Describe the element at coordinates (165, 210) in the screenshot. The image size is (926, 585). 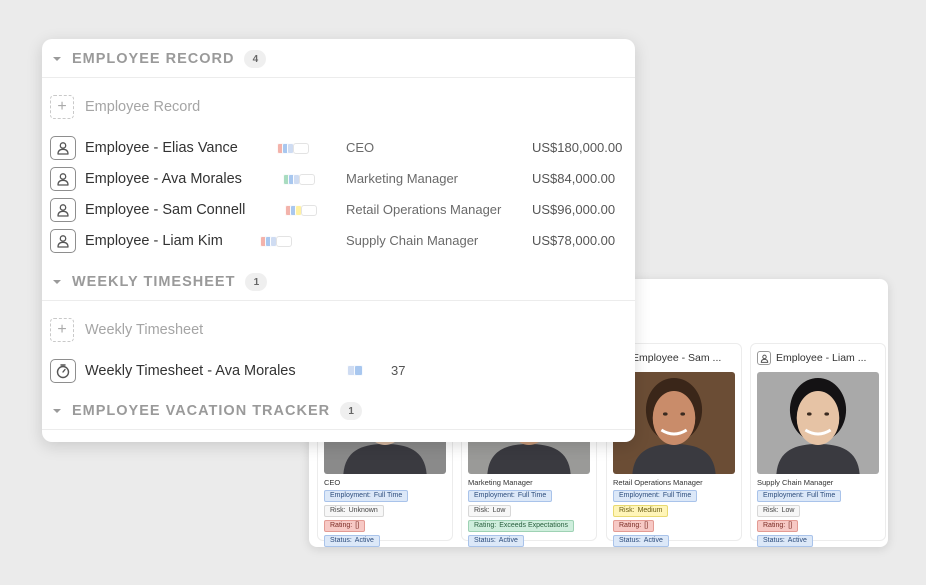
I see `record-name: Employee - Sam Connell` at that location.